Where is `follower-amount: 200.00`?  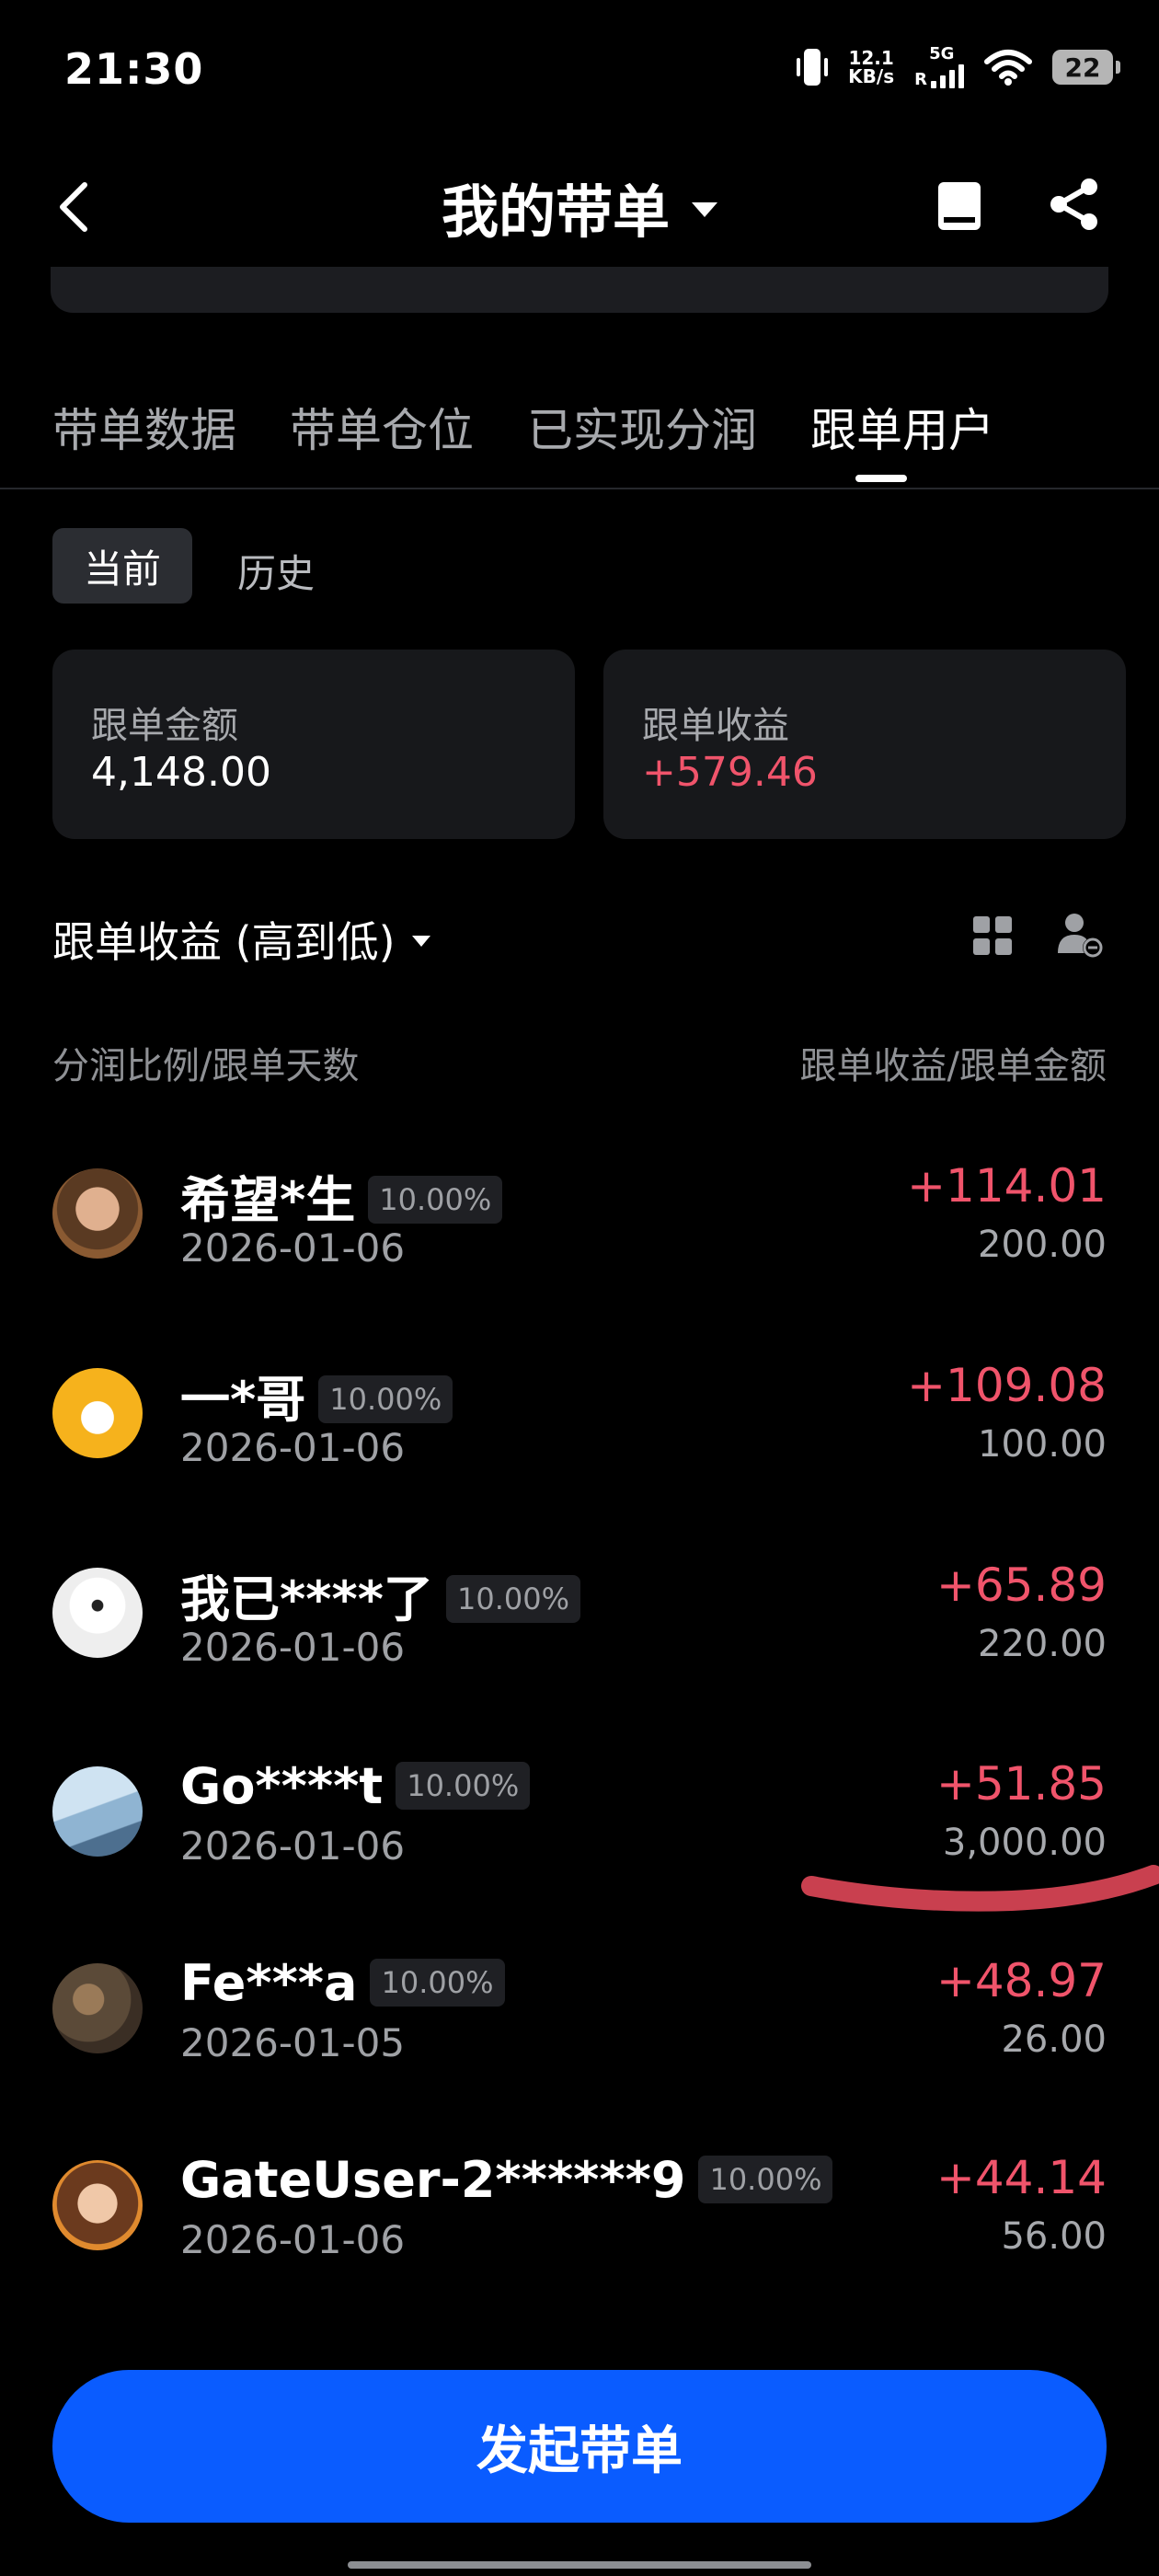 follower-amount: 200.00 is located at coordinates (1042, 1245).